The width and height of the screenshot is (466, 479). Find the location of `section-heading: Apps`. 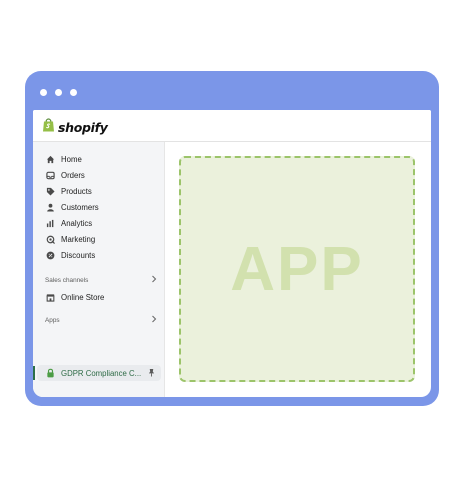

section-heading: Apps is located at coordinates (52, 320).